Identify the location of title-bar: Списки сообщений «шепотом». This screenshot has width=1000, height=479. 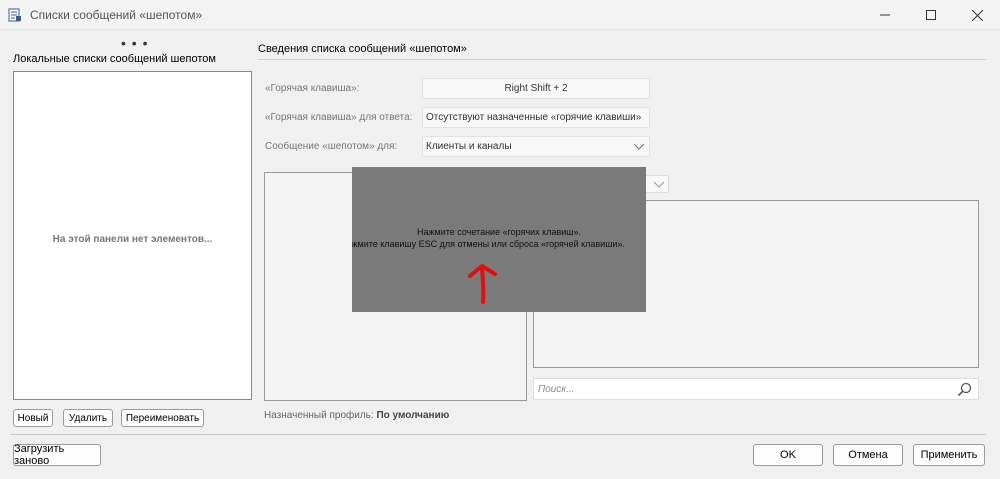
(500, 15).